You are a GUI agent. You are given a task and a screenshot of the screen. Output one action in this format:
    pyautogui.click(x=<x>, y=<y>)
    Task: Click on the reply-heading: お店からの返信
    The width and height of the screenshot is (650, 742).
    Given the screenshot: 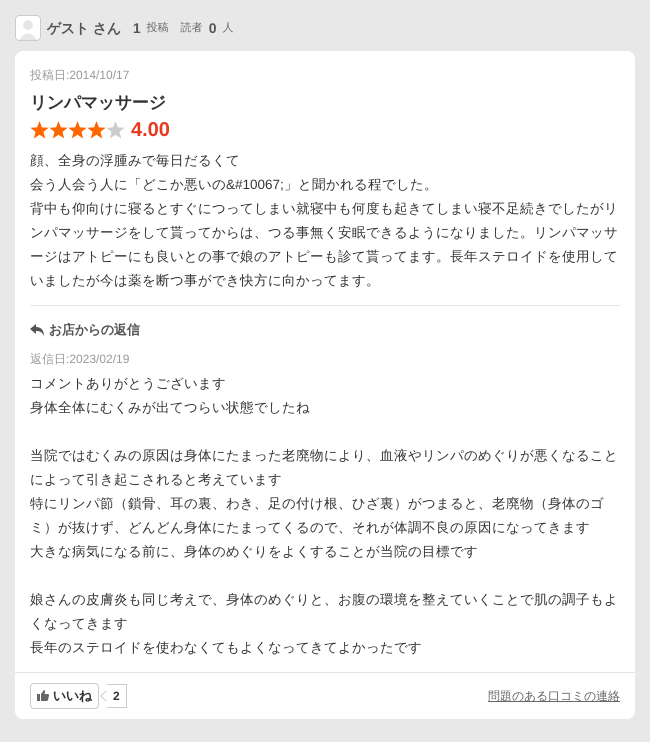 What is the action you would take?
    pyautogui.click(x=94, y=330)
    